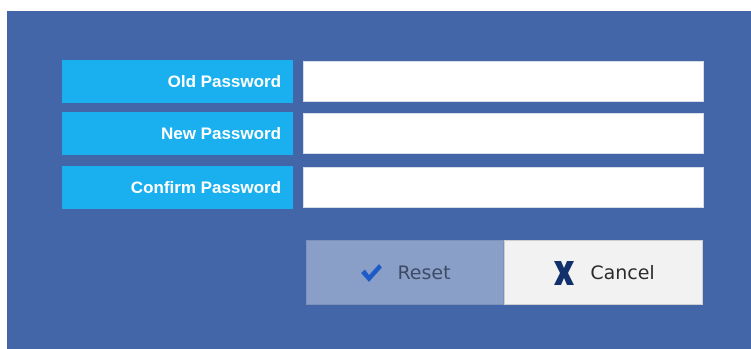 The height and width of the screenshot is (349, 751). I want to click on checkmark-icon, so click(371, 273).